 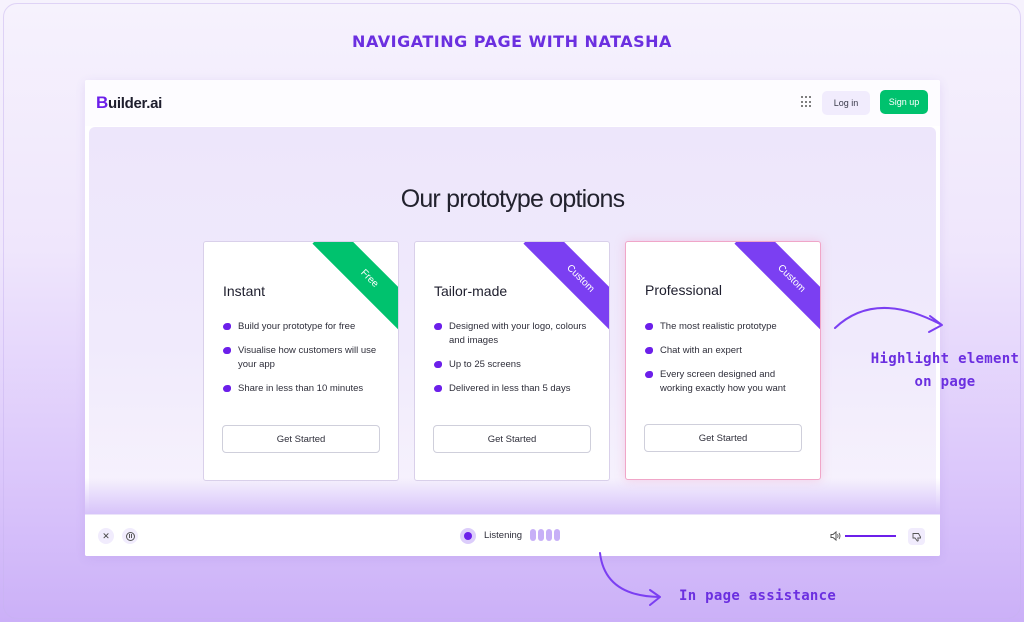 I want to click on feature-item: The most realistic prototype, so click(x=727, y=327).